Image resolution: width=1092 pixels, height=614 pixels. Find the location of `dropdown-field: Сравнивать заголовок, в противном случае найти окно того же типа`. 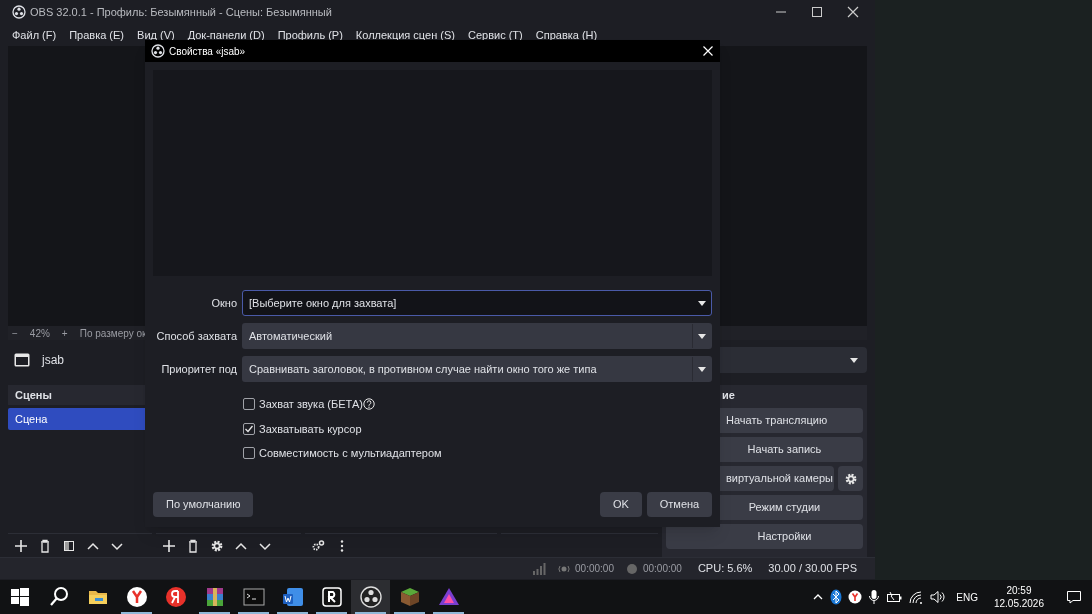

dropdown-field: Сравнивать заголовок, в противном случае найти окно того же типа is located at coordinates (477, 369).